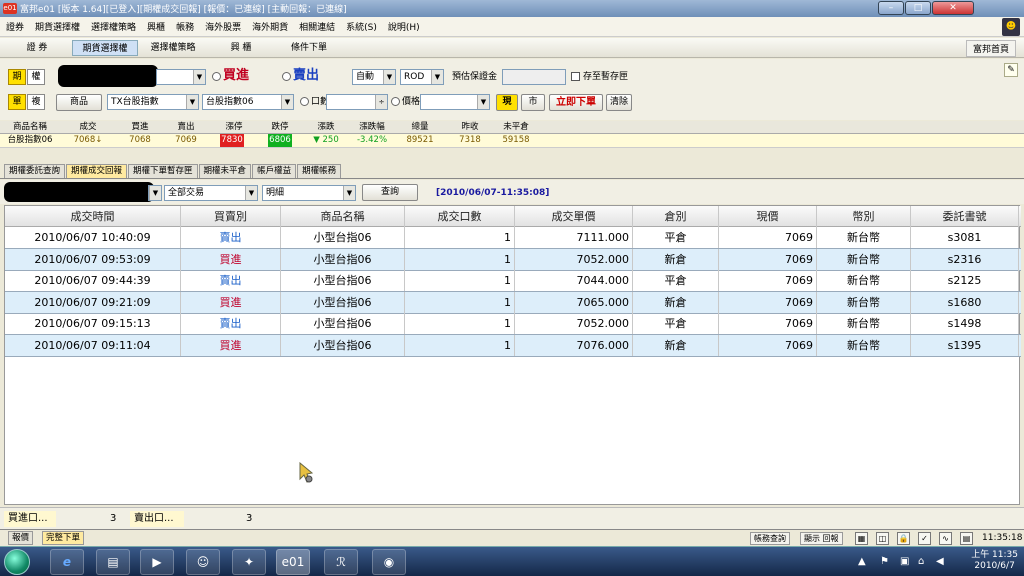 This screenshot has height=576, width=1024. What do you see at coordinates (945, 538) in the screenshot?
I see `chart-icon: ∿` at bounding box center [945, 538].